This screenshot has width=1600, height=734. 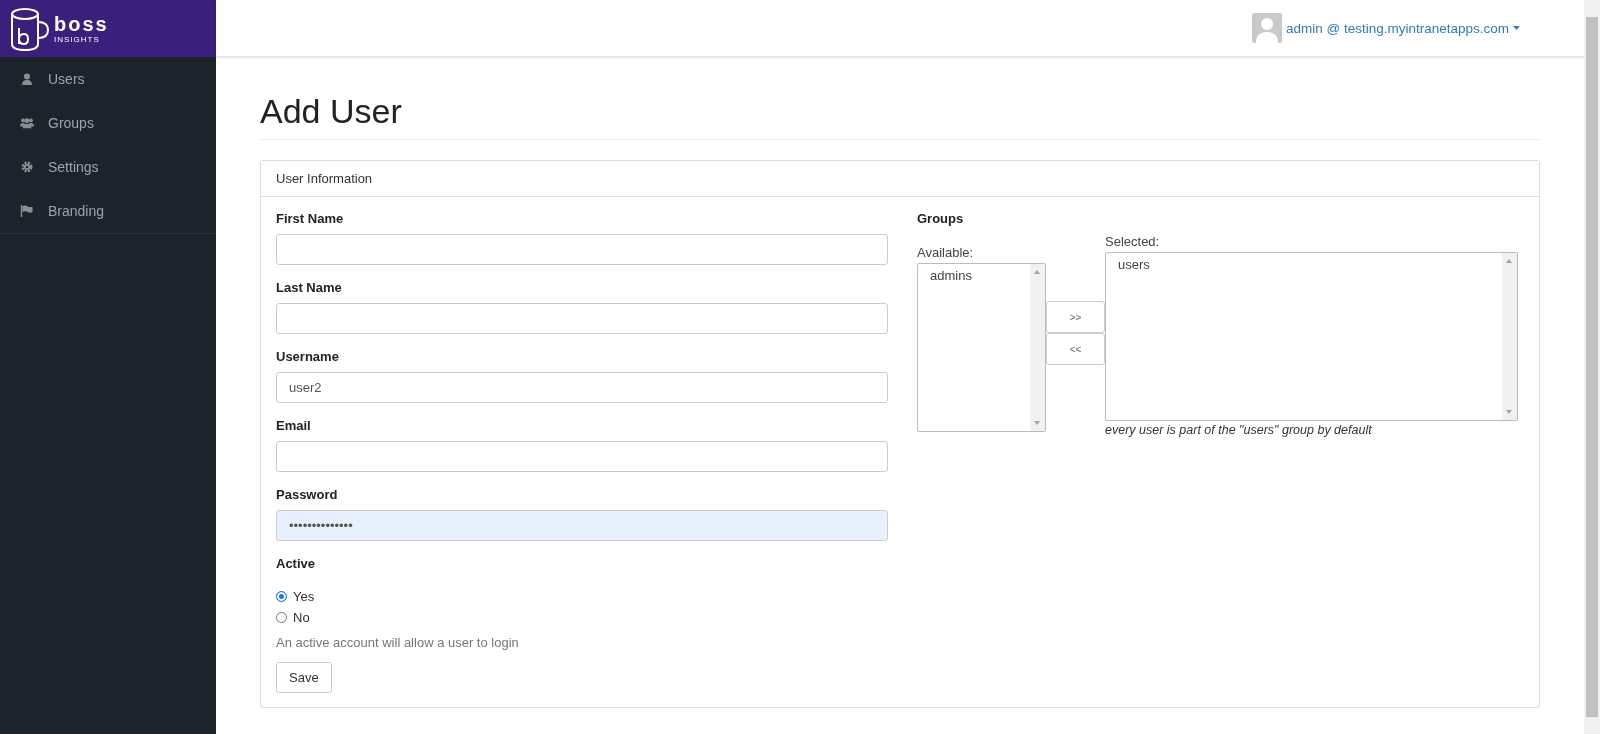 What do you see at coordinates (981, 347) in the screenshot?
I see `list-box: admins` at bounding box center [981, 347].